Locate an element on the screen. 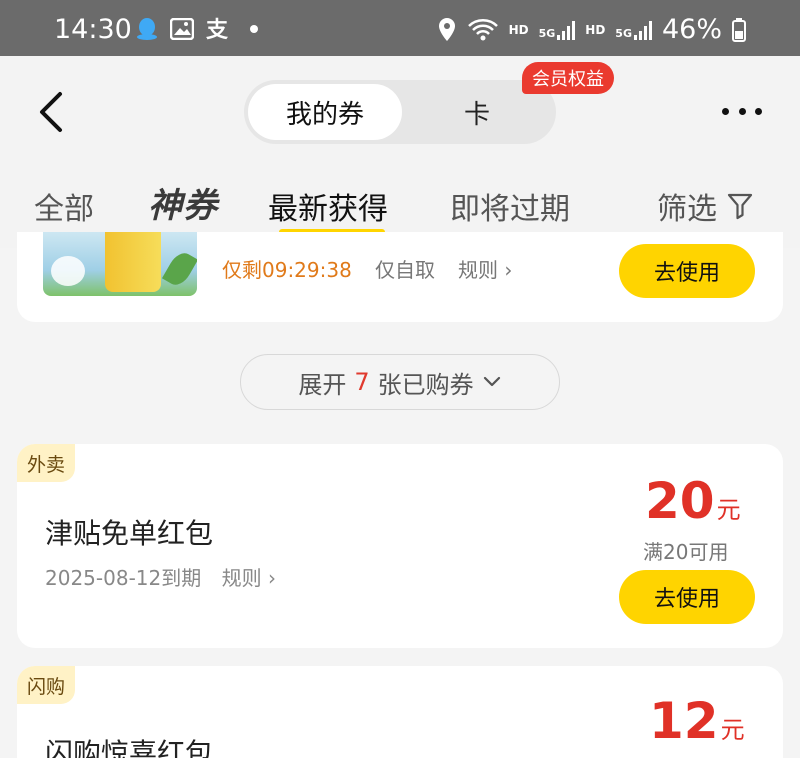  status-time: 14:30 is located at coordinates (93, 29).